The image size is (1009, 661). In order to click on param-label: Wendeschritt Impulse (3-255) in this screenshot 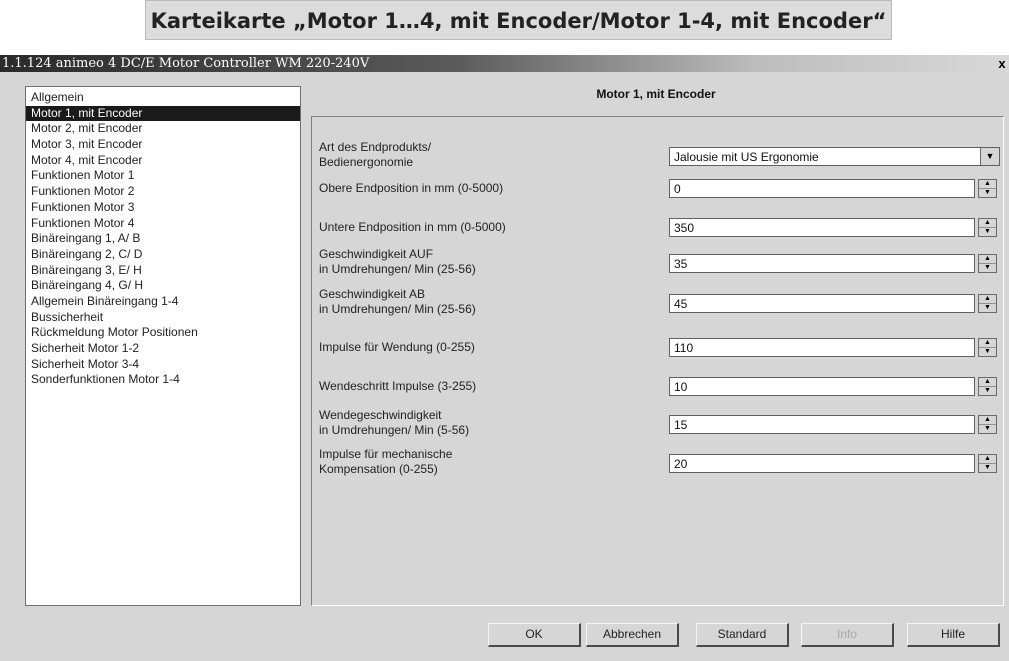, I will do `click(398, 386)`.